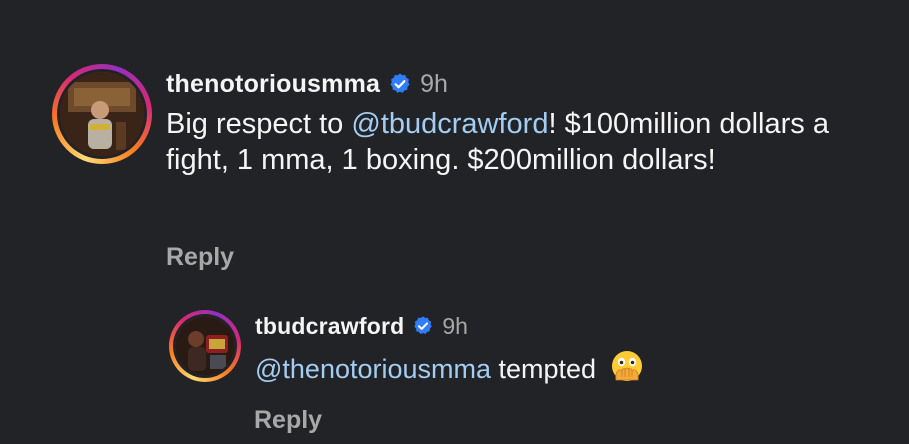 This screenshot has height=444, width=909. Describe the element at coordinates (329, 326) in the screenshot. I see `reply-username: tbudcrawford` at that location.